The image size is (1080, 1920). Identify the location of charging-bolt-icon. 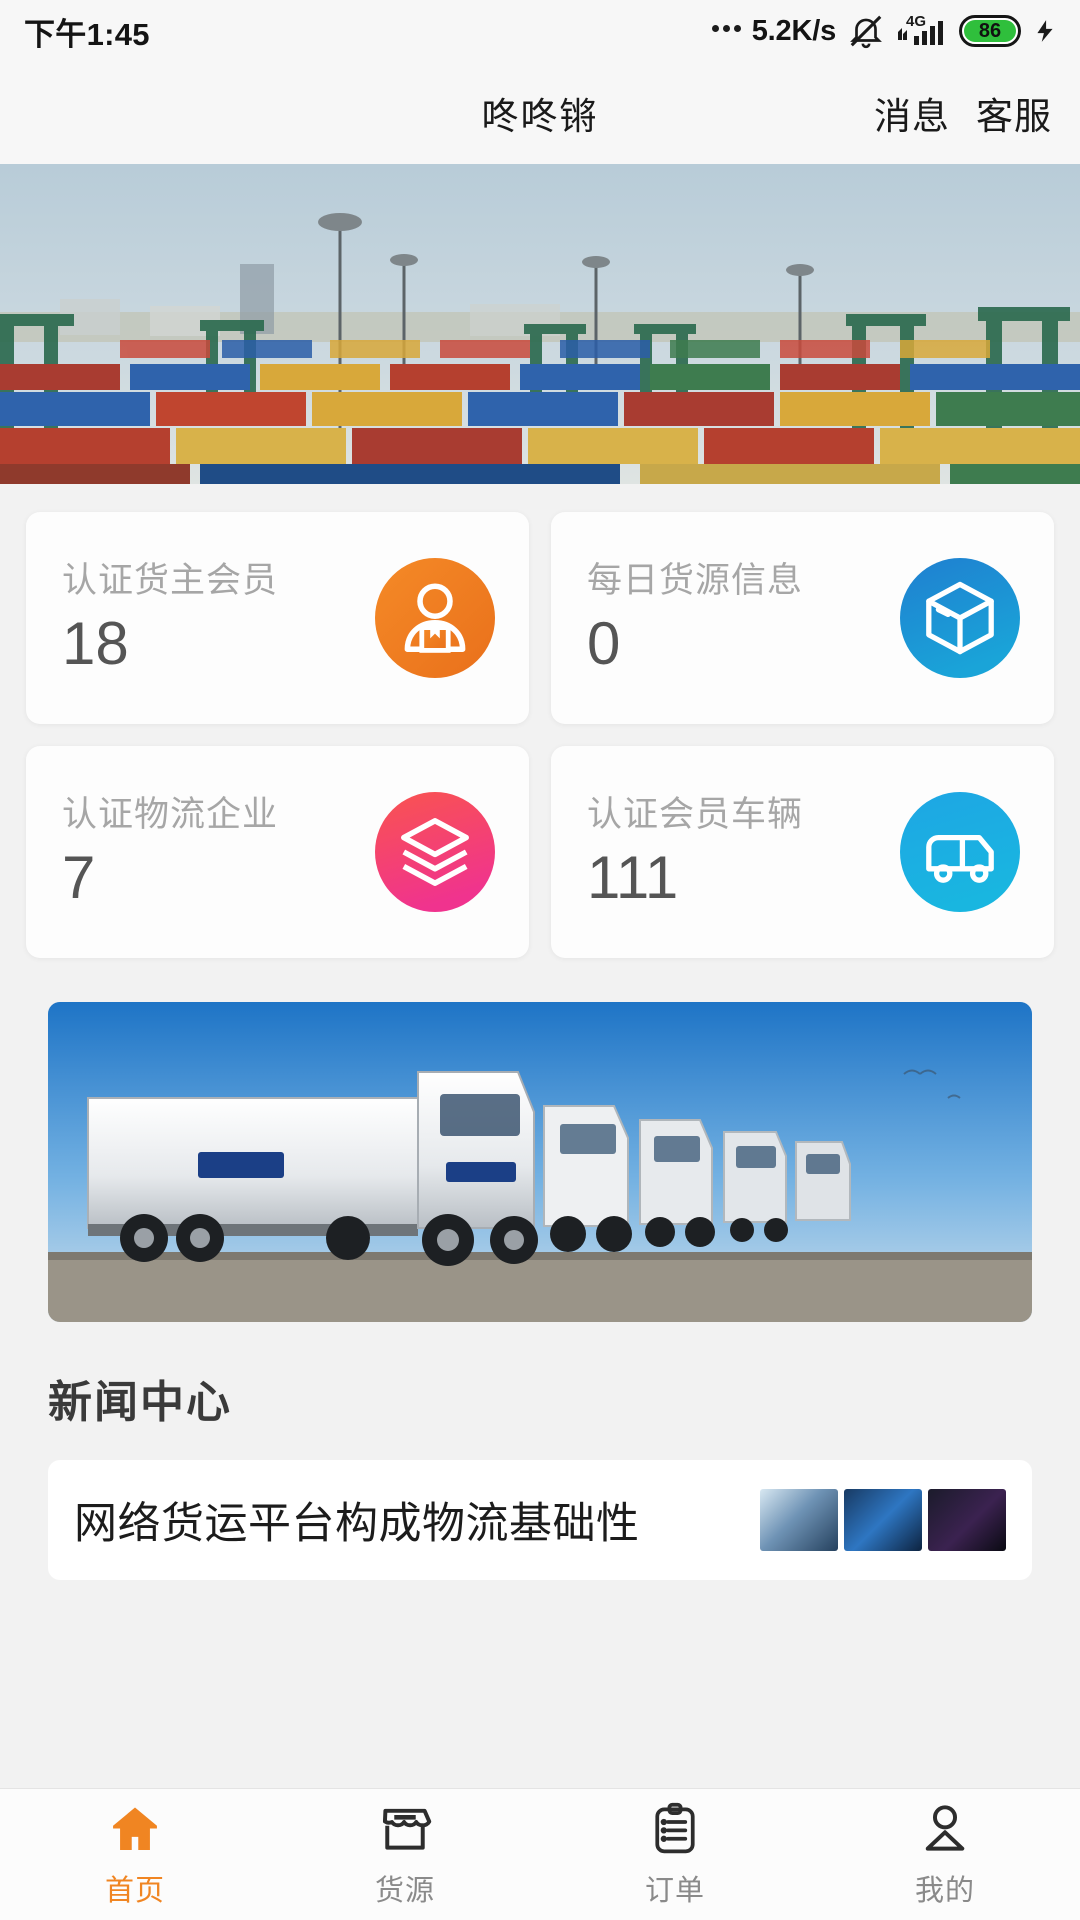
(1045, 31).